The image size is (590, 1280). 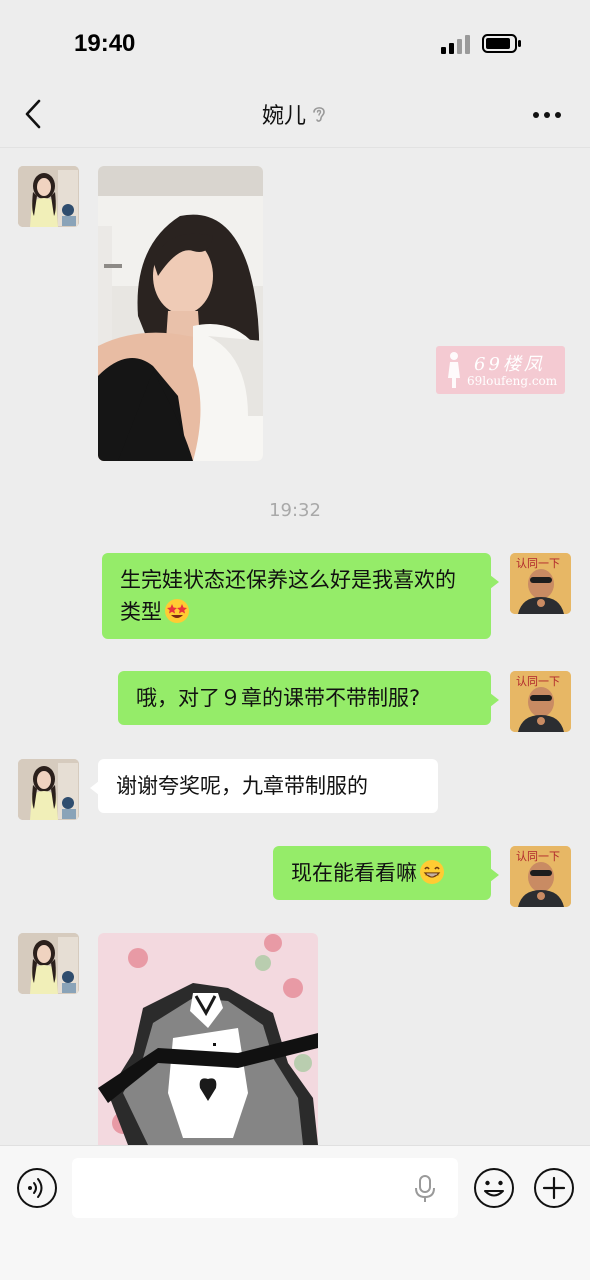 I want to click on message-text: 哦，对了９章的课带不带制服?, so click(x=278, y=698).